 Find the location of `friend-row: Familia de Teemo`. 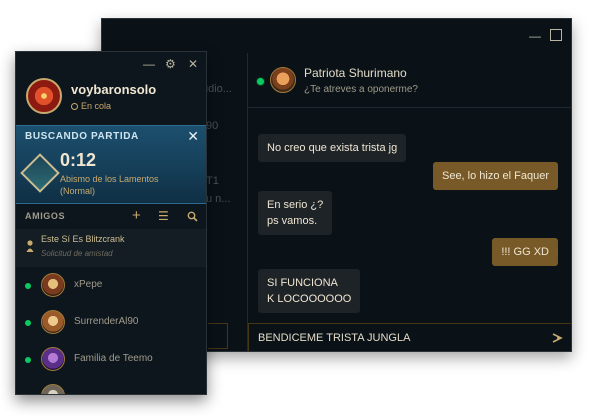

friend-row: Familia de Teemo is located at coordinates (111, 360).